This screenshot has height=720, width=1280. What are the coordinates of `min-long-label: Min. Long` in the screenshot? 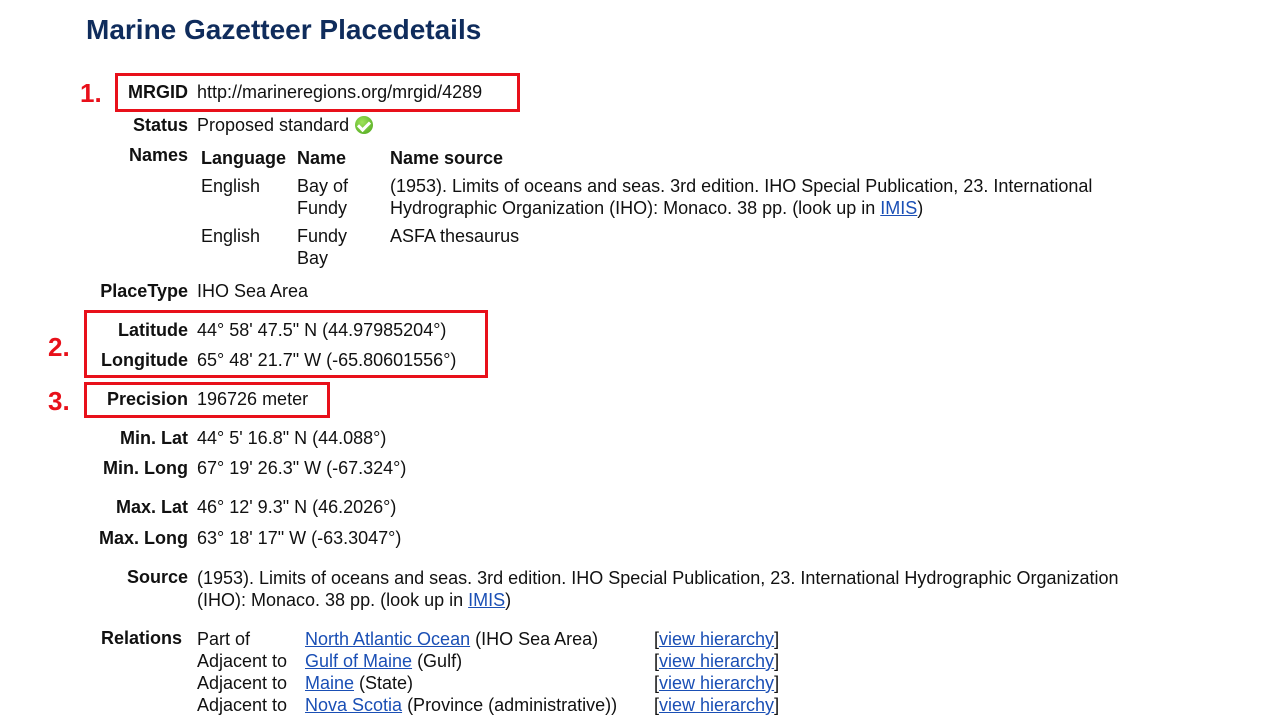 It's located at (145, 468).